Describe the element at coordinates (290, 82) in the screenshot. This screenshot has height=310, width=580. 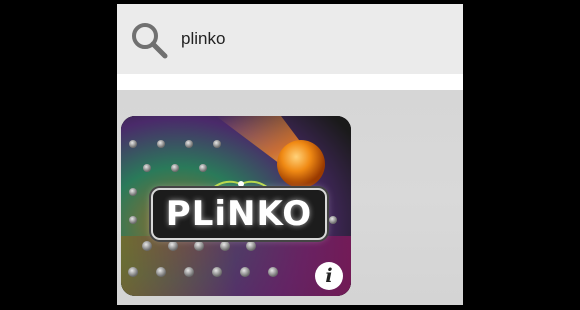
I see `divider` at that location.